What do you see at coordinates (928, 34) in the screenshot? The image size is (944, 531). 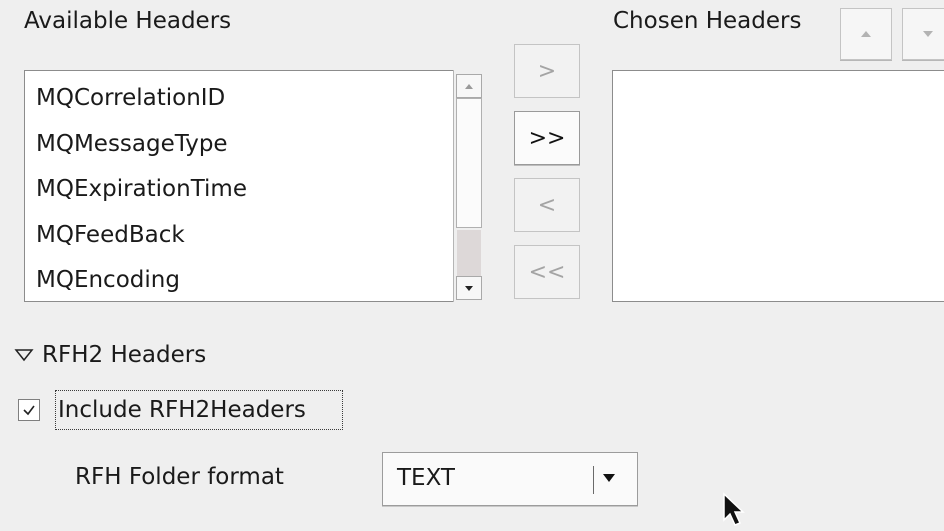 I see `move-down-icon` at bounding box center [928, 34].